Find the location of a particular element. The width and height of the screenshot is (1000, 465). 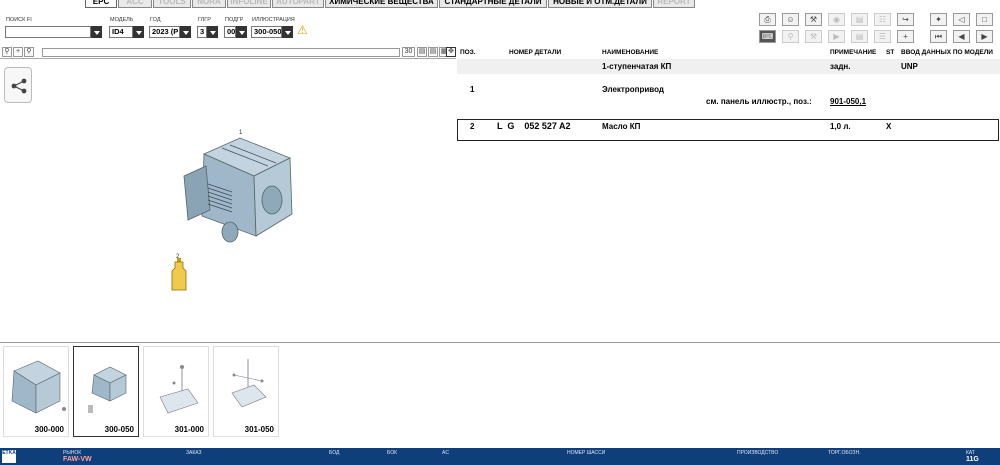

trade-label: ТОРГ.ОБОЗН. is located at coordinates (844, 453).